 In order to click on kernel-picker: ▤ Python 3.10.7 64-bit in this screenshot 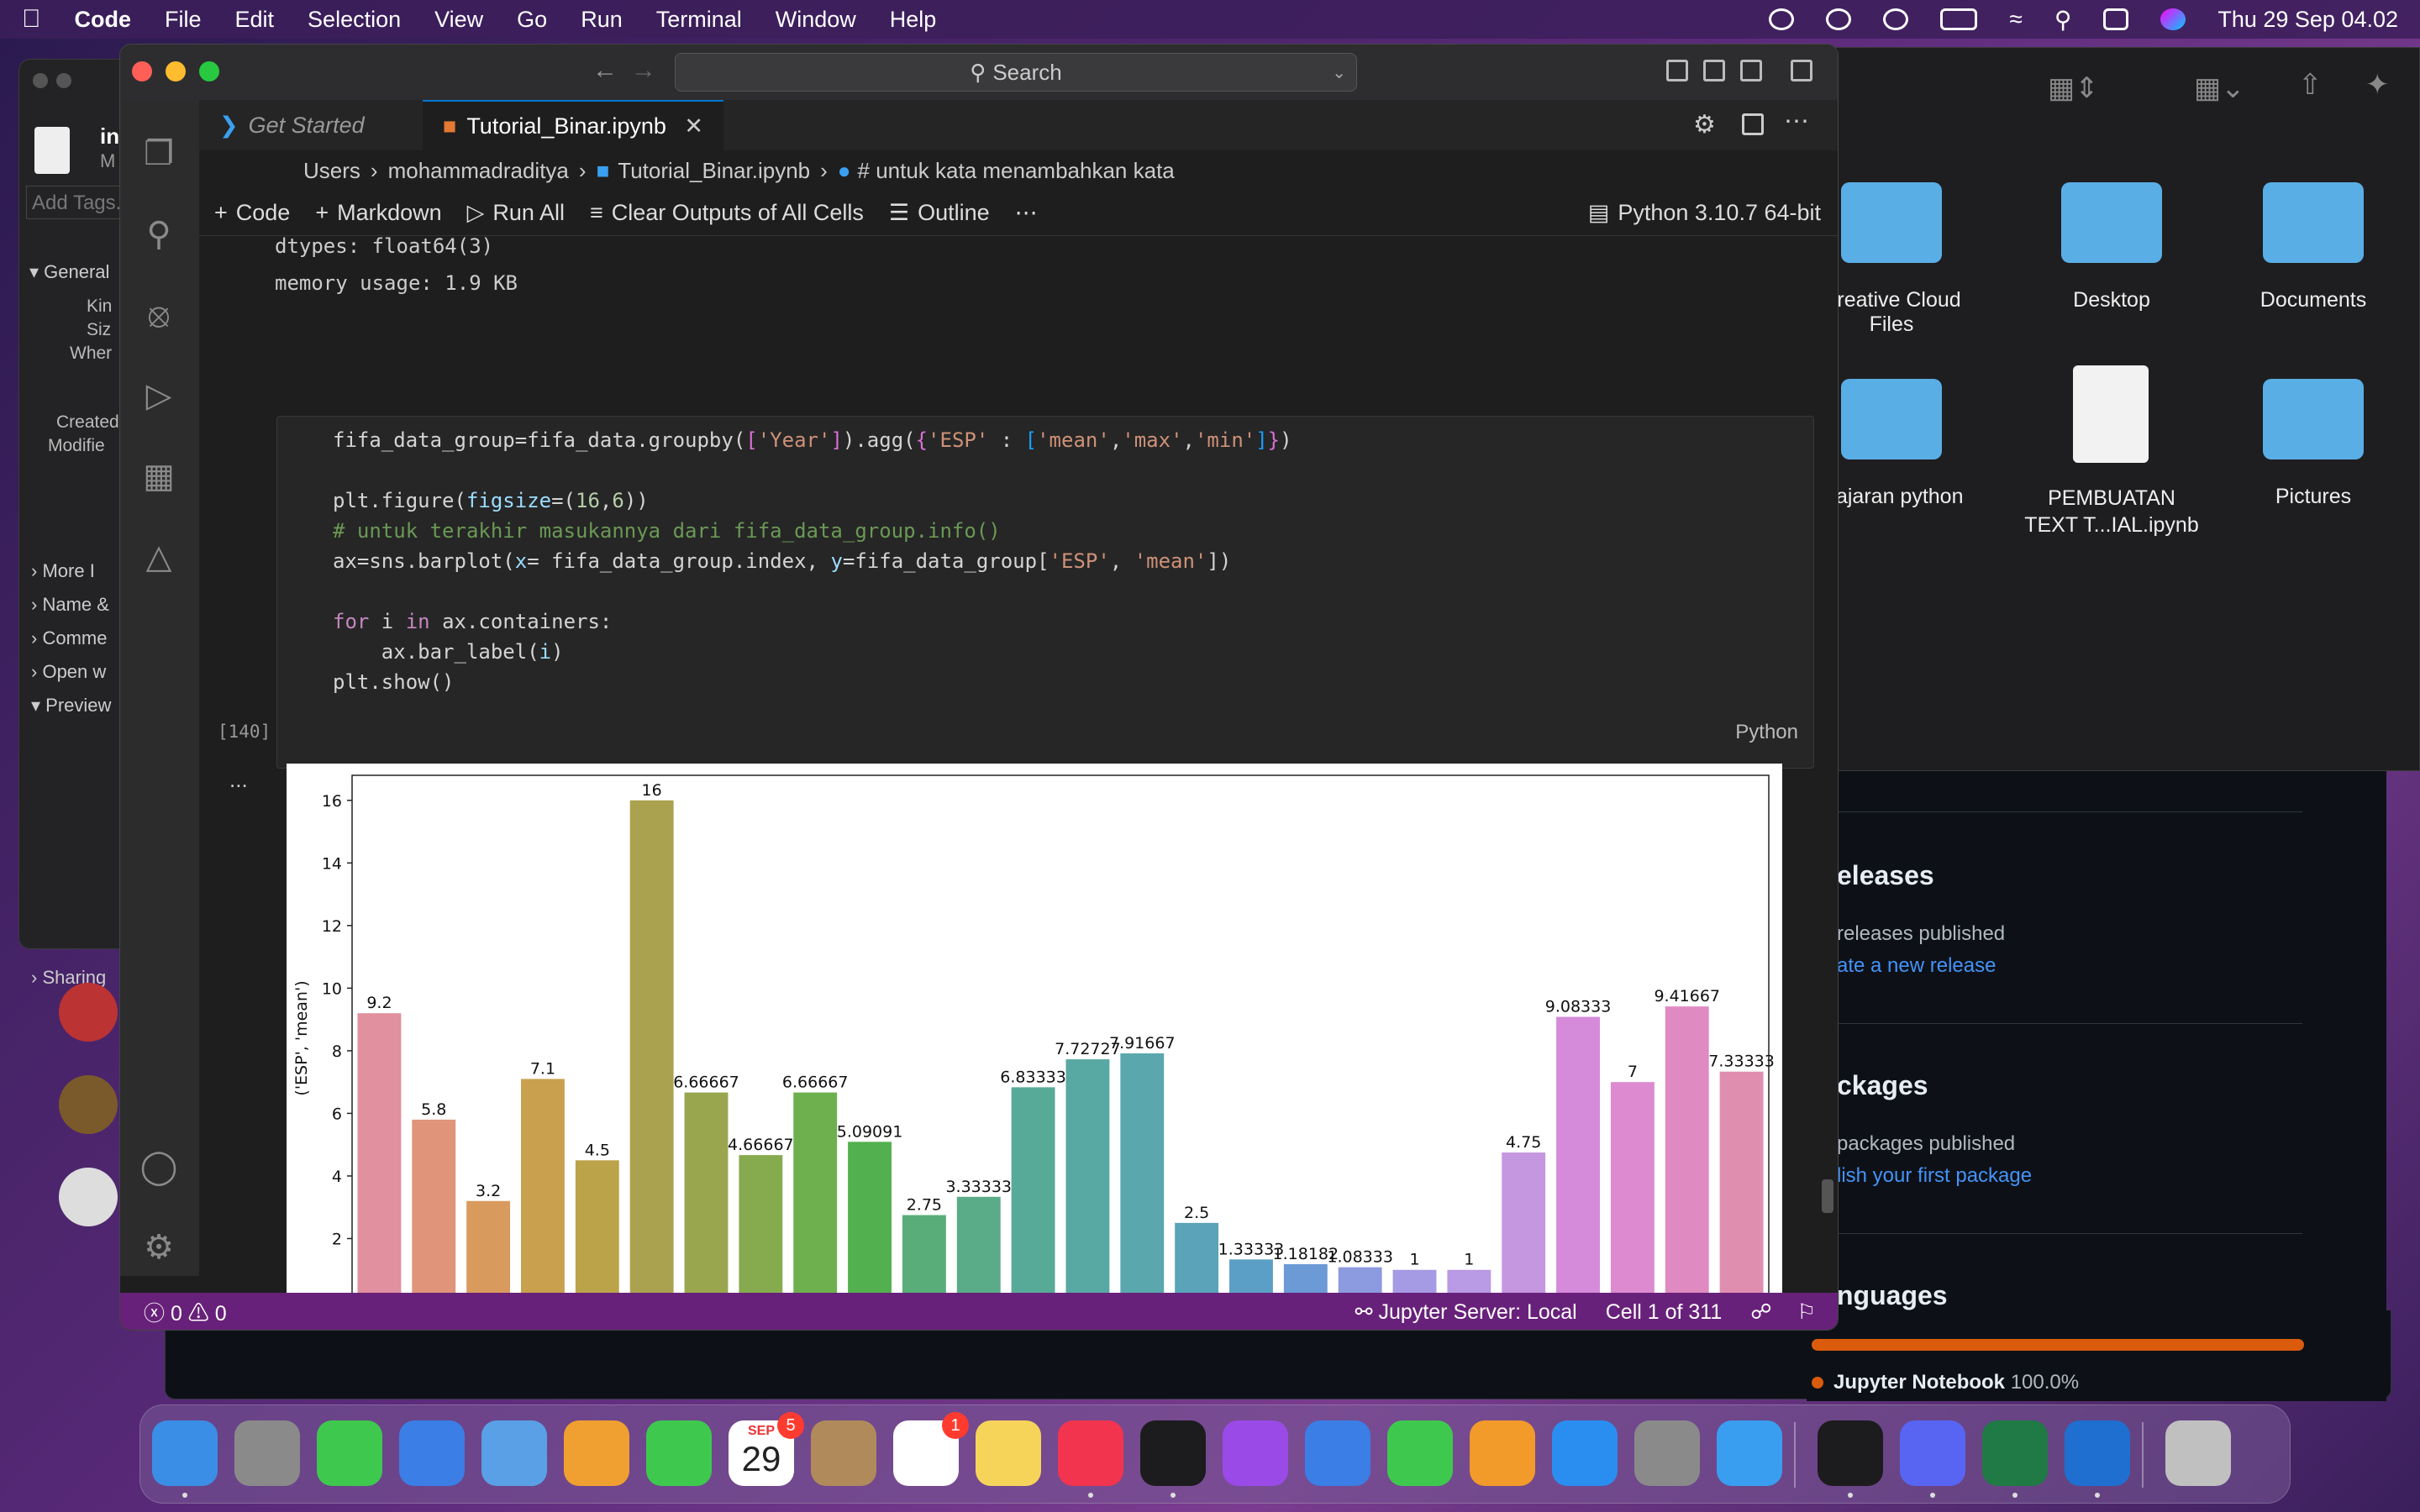, I will do `click(1705, 213)`.